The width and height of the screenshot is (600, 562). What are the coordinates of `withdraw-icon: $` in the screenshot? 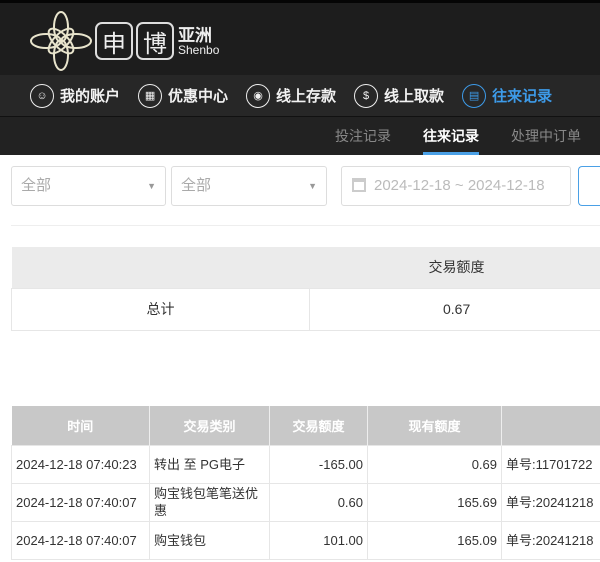 It's located at (366, 95).